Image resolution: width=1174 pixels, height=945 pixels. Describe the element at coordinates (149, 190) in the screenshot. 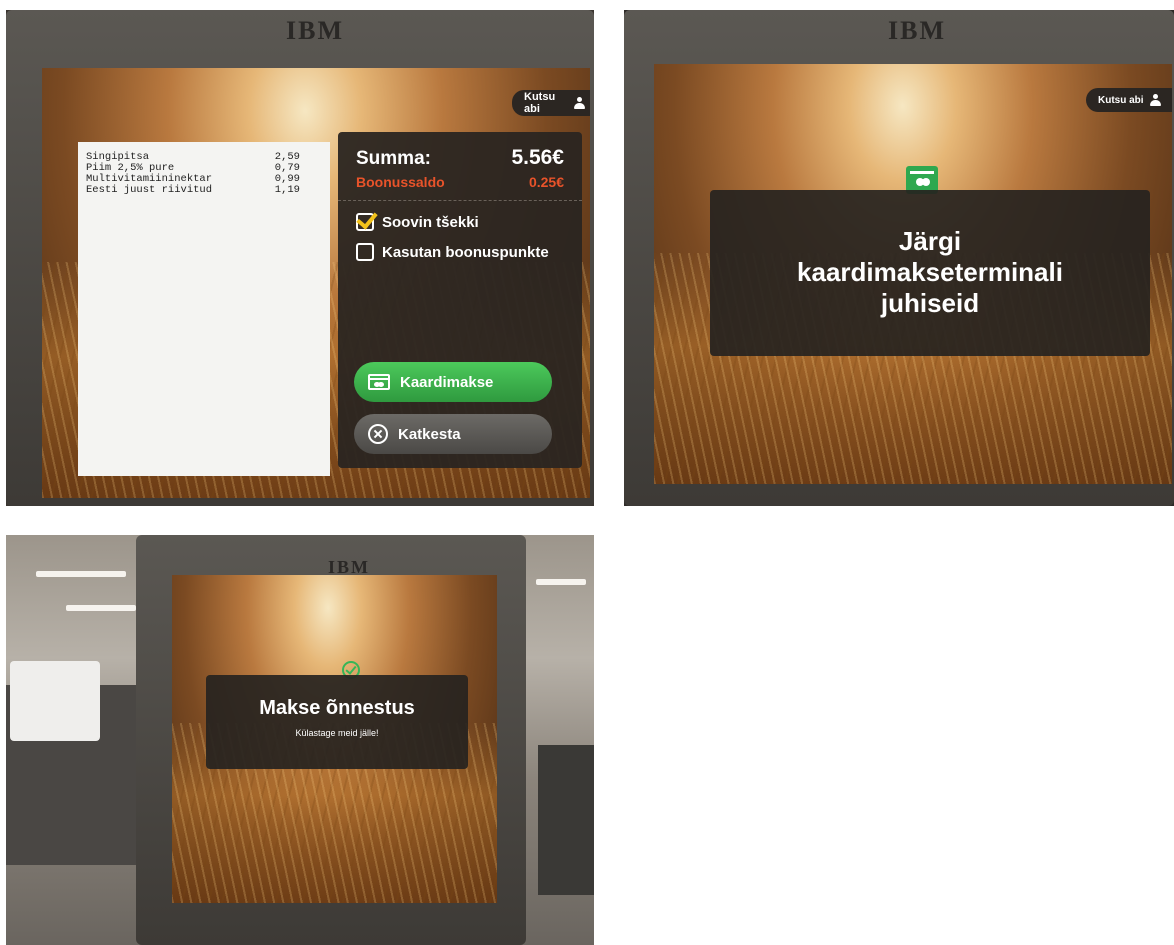

I see `item-name: Eesti juust riivitud` at that location.